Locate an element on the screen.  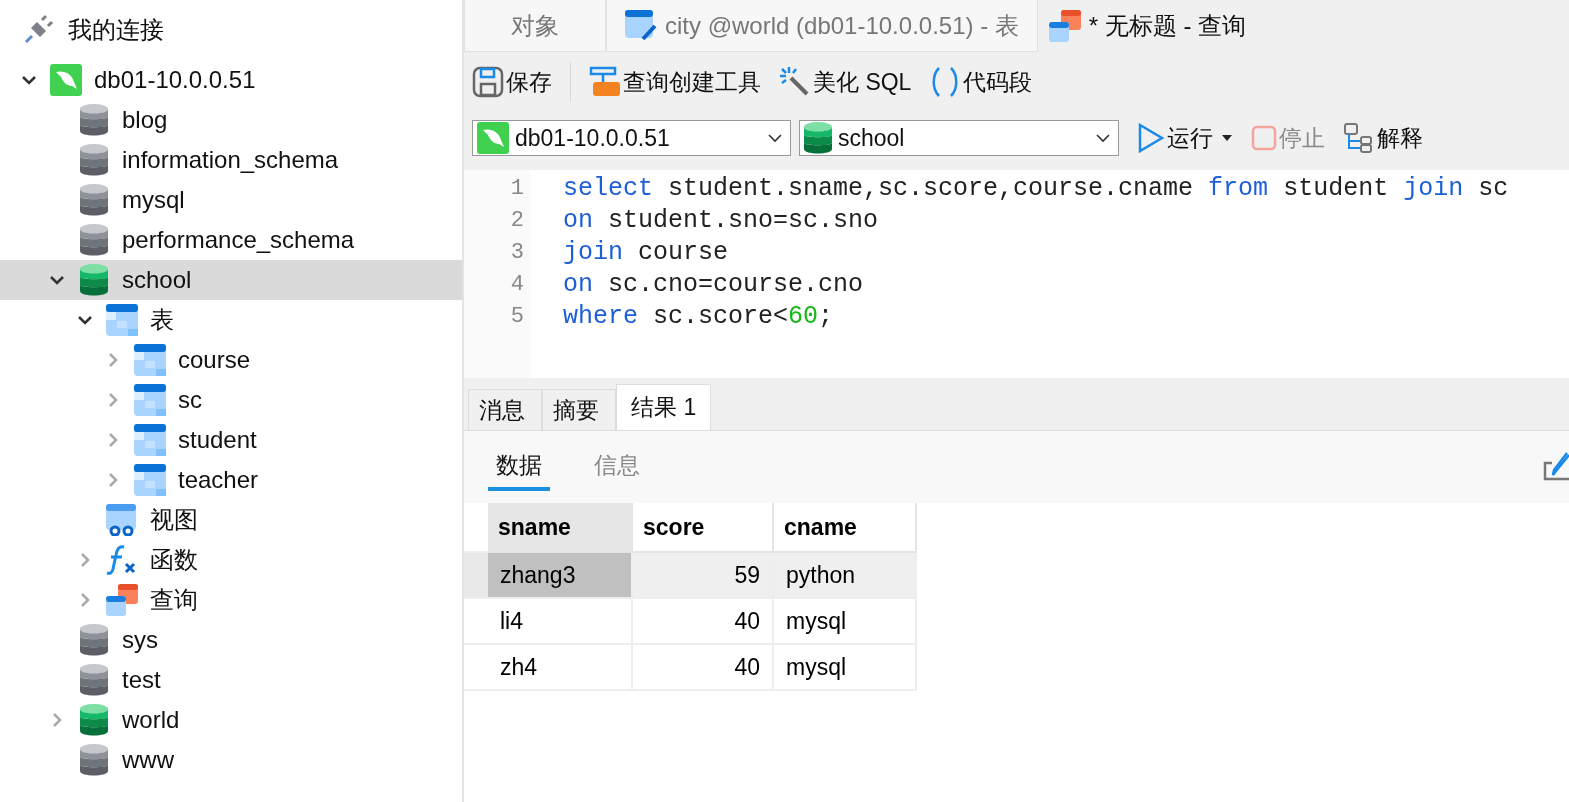
tab-label: * 无标题 - 查询 is located at coordinates (1167, 25).